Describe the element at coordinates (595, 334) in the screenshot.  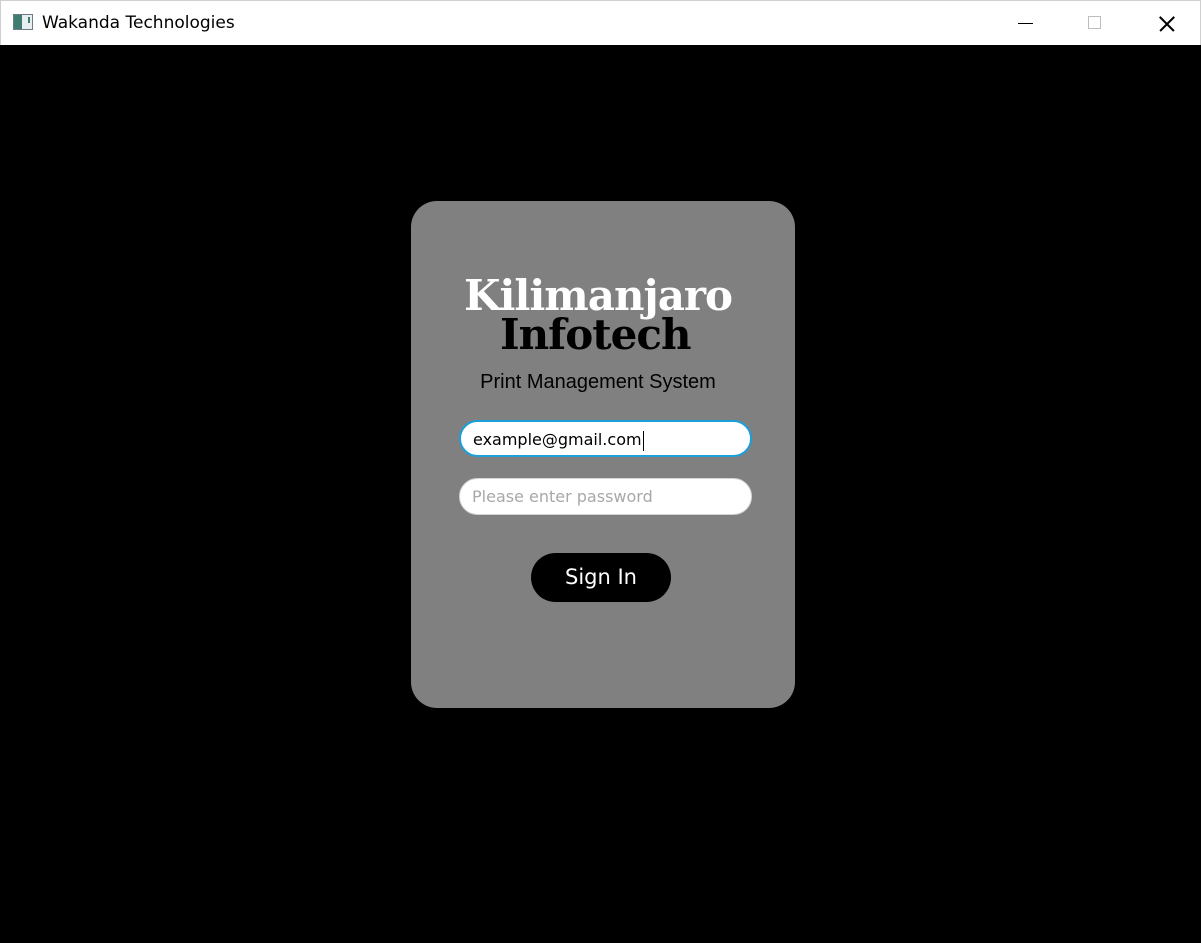
I see `brand-name-line2: Infotech` at that location.